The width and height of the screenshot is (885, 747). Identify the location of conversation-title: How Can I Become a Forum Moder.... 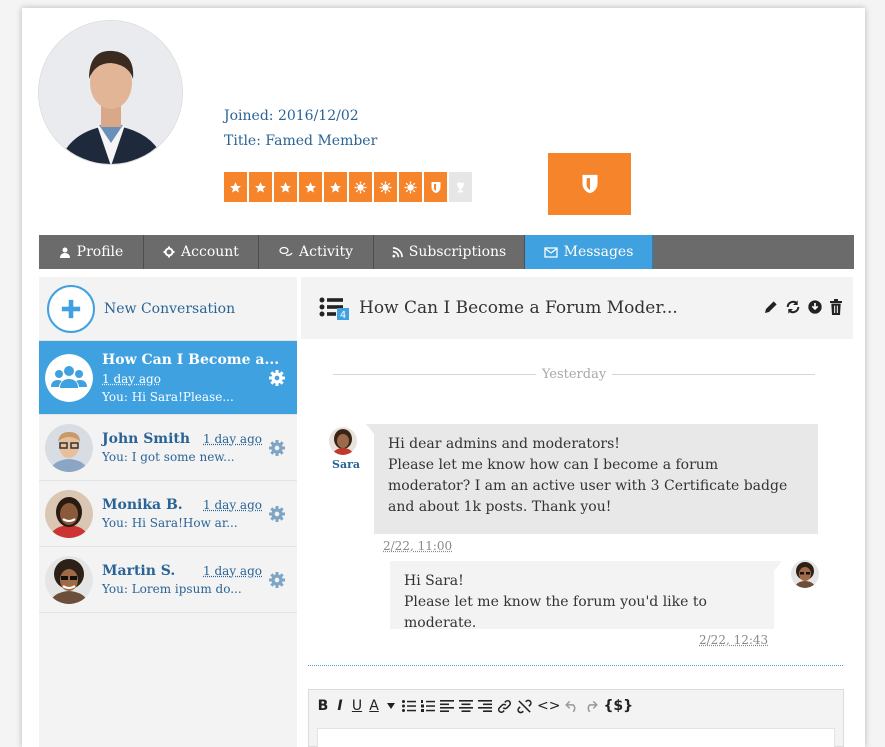
(518, 308).